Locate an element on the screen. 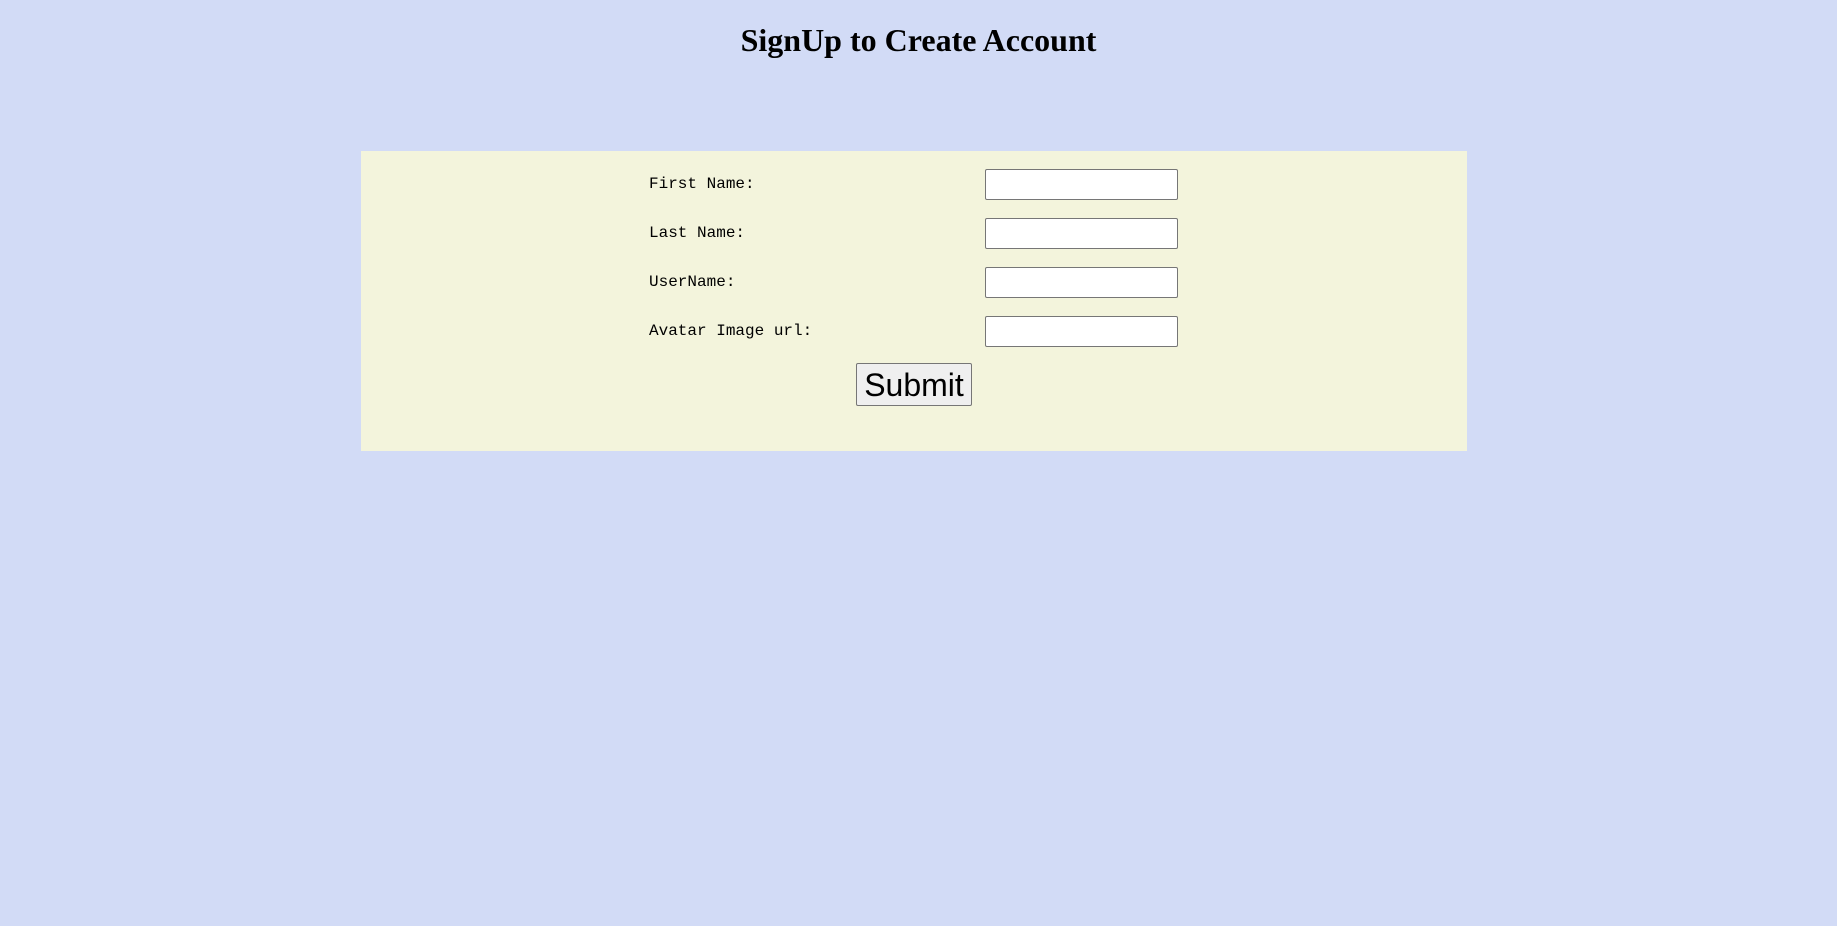 The width and height of the screenshot is (1837, 926). username-input is located at coordinates (1081, 282).